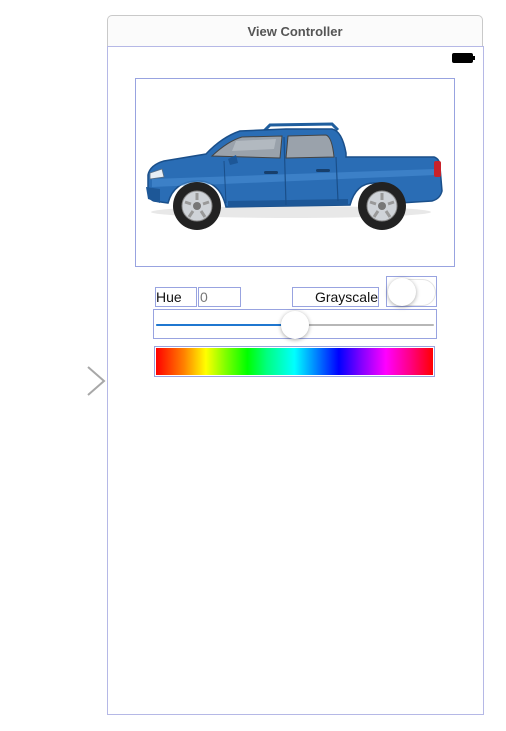 This screenshot has width=506, height=731. I want to click on grayscale-label-text: Grayscale, so click(346, 297).